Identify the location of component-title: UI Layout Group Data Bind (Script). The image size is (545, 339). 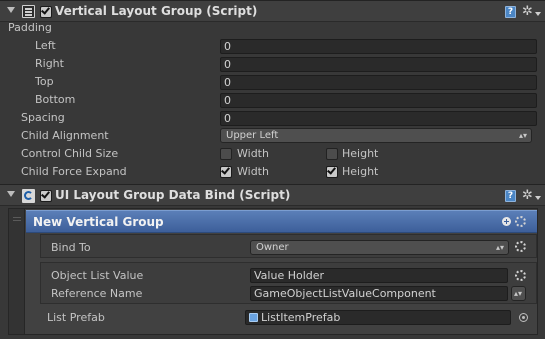
(173, 195).